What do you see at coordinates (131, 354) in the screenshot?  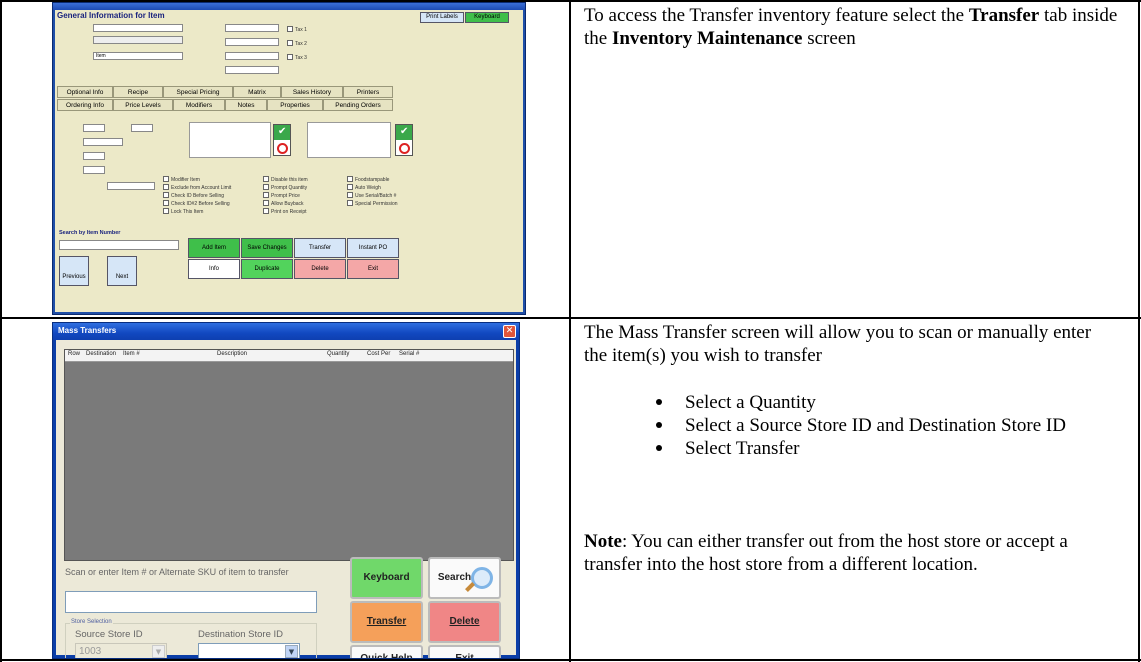 I see `column-item-number: Item #` at bounding box center [131, 354].